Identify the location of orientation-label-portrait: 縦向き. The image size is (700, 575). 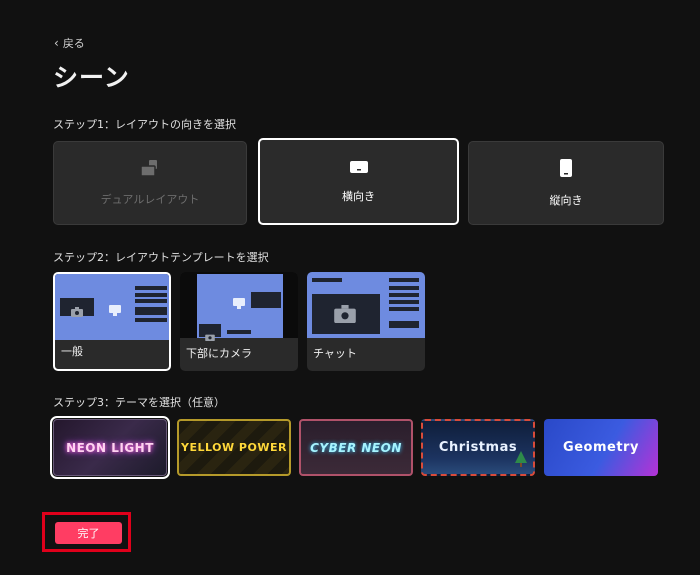
(566, 200).